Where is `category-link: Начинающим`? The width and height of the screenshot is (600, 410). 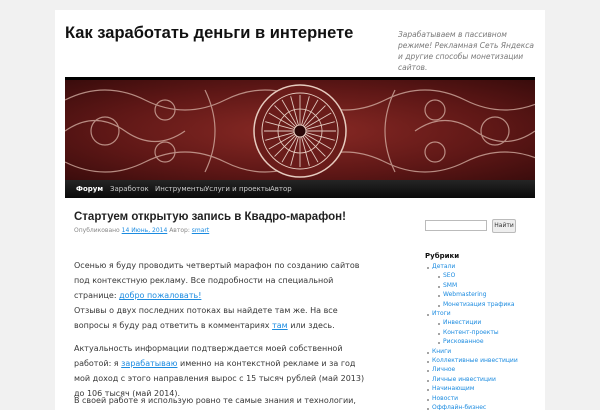
category-link: Начинающим is located at coordinates (453, 388).